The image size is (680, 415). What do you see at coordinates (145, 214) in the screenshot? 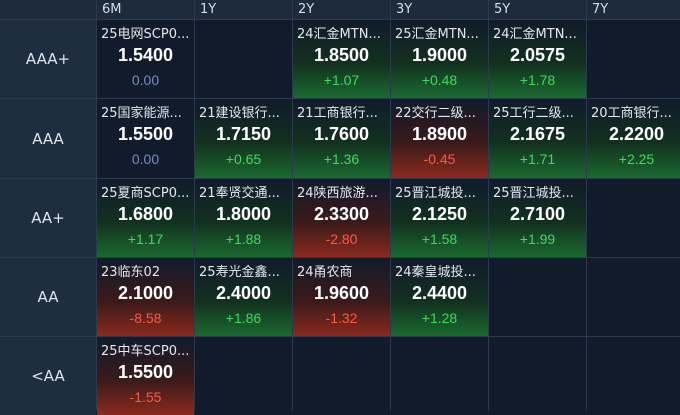
I see `bond-yield: 1.6800` at bounding box center [145, 214].